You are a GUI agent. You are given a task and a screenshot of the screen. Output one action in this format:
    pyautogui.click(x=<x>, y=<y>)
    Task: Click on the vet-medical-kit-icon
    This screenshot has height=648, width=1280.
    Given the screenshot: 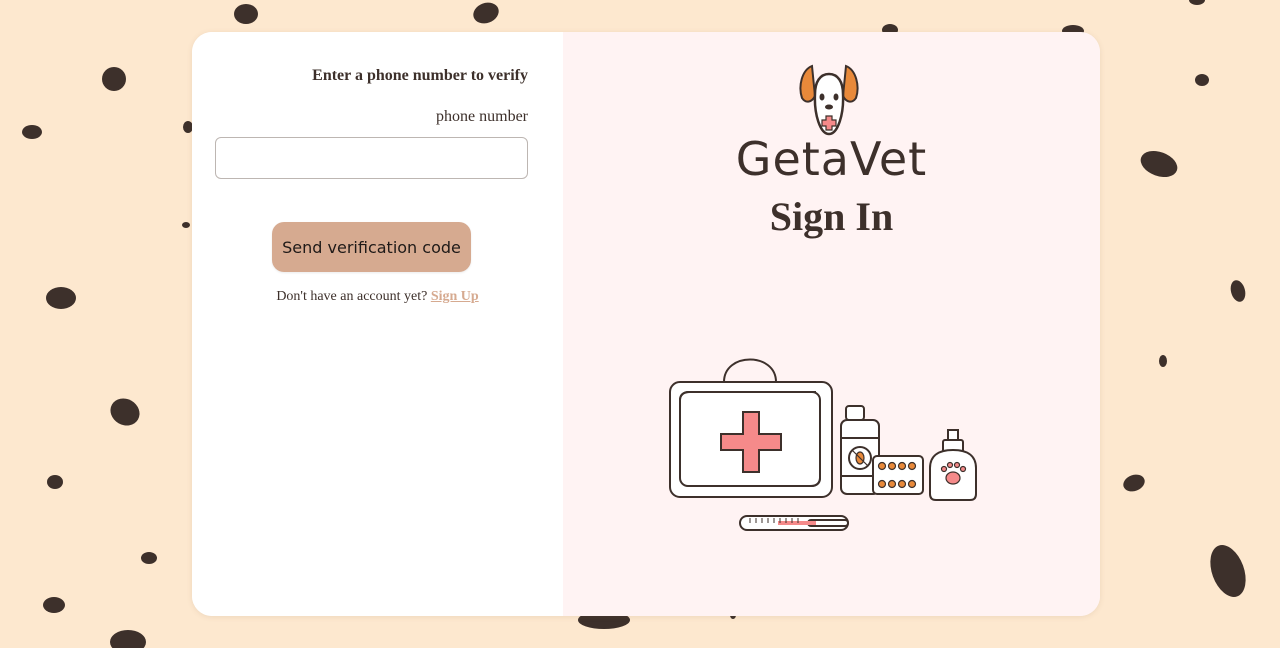 What is the action you would take?
    pyautogui.click(x=823, y=444)
    